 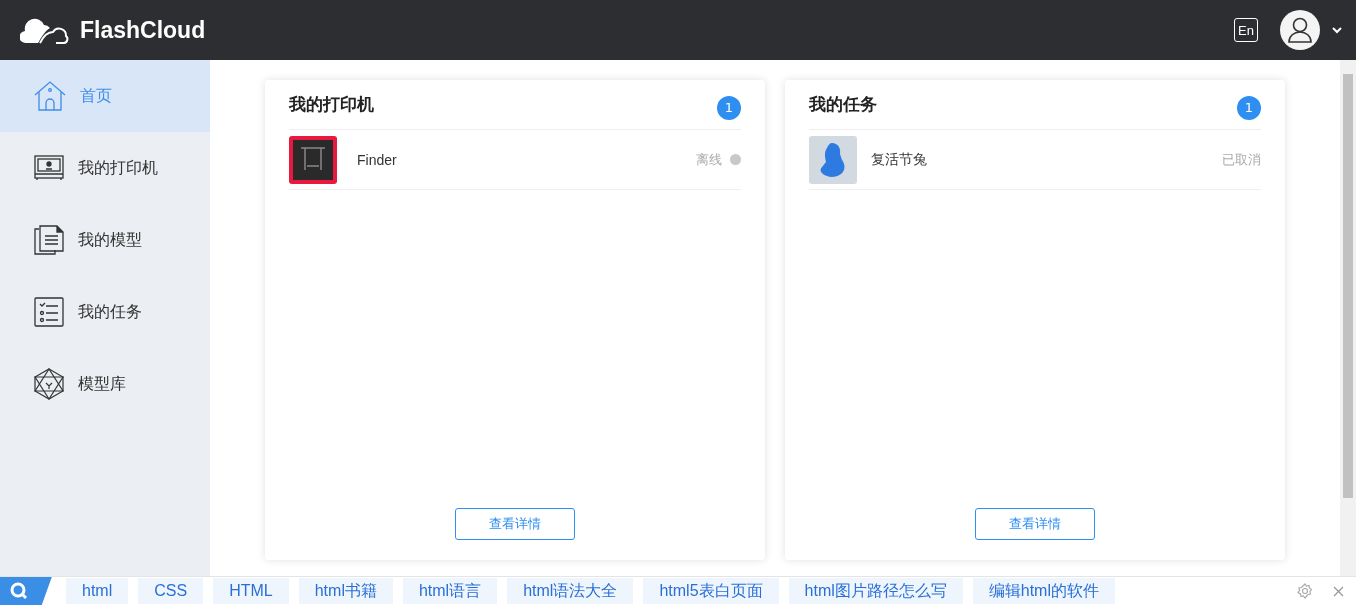 I want to click on model-thumbnail, so click(x=833, y=159).